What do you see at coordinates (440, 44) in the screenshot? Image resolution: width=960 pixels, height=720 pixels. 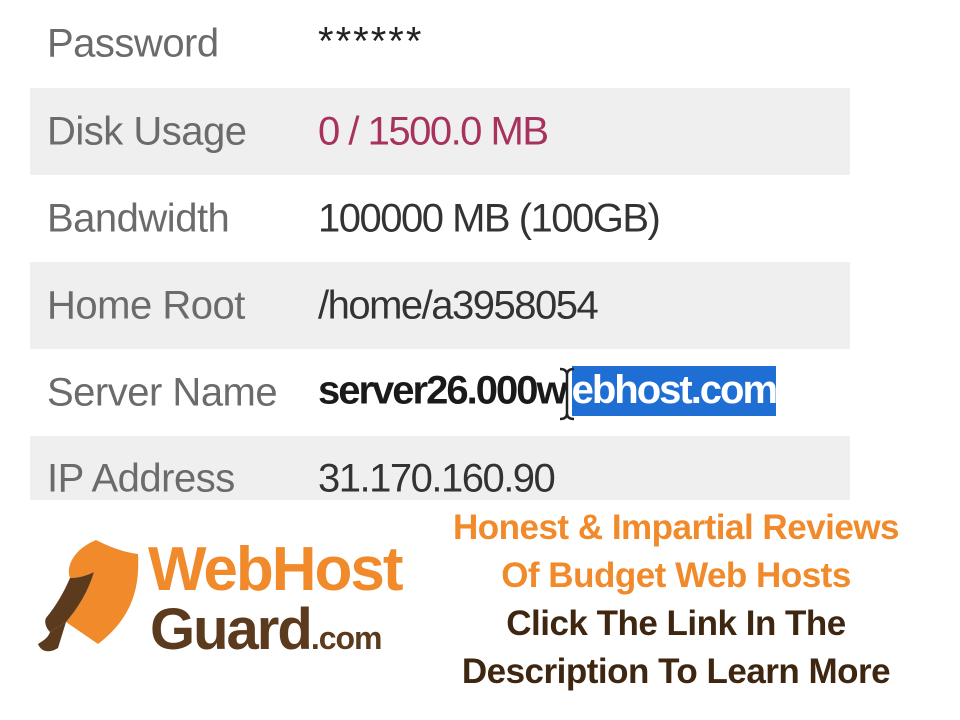 I see `row-password: Password ******` at bounding box center [440, 44].